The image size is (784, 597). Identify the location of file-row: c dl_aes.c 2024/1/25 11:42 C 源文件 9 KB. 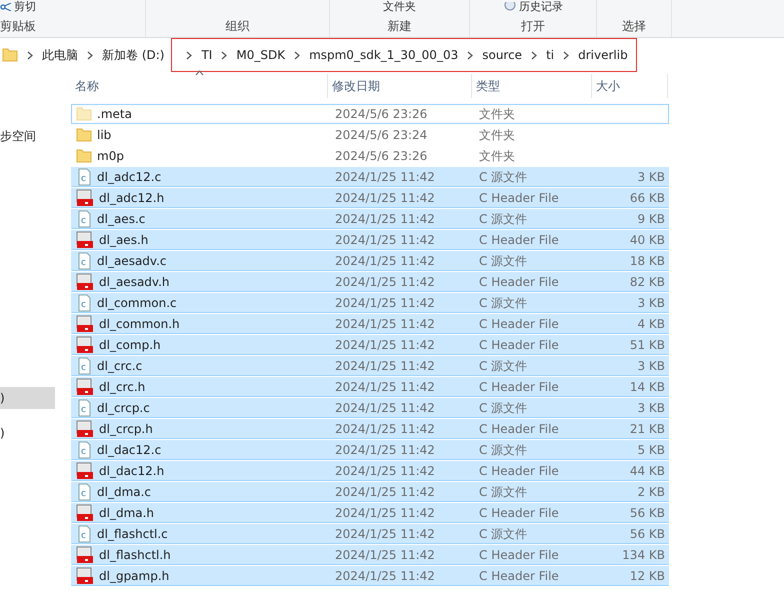
(370, 219).